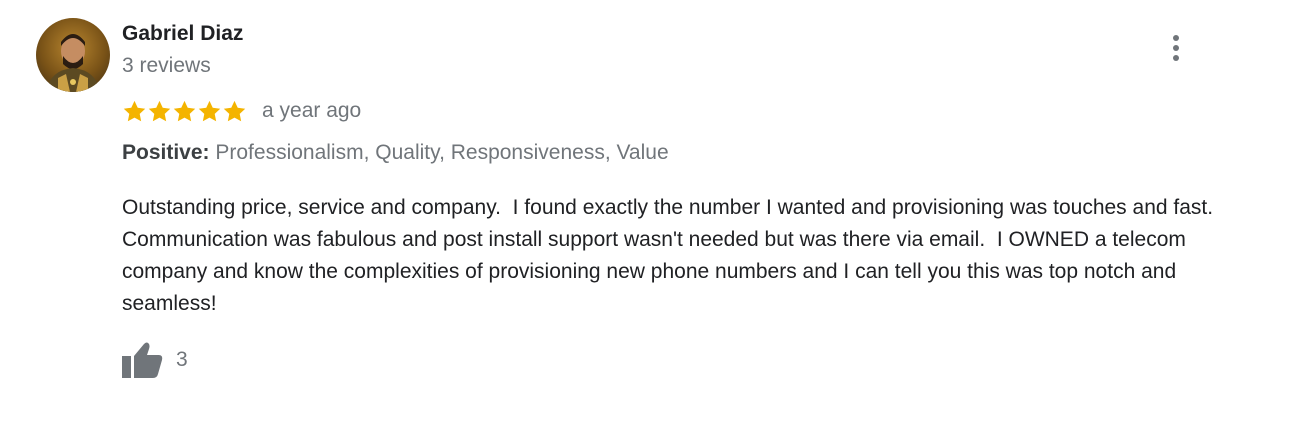 This screenshot has height=425, width=1295. Describe the element at coordinates (312, 110) in the screenshot. I see `review-time: a year ago` at that location.